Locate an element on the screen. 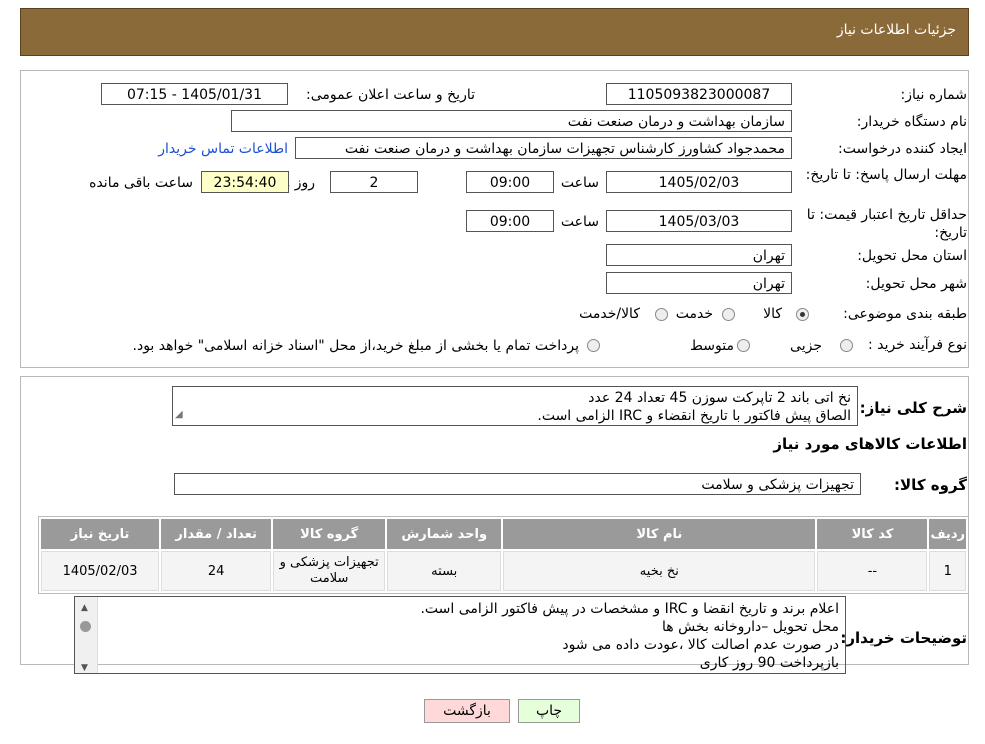  buyer-note-line-4: بازپرداخت 90 روز کاری is located at coordinates (769, 663).